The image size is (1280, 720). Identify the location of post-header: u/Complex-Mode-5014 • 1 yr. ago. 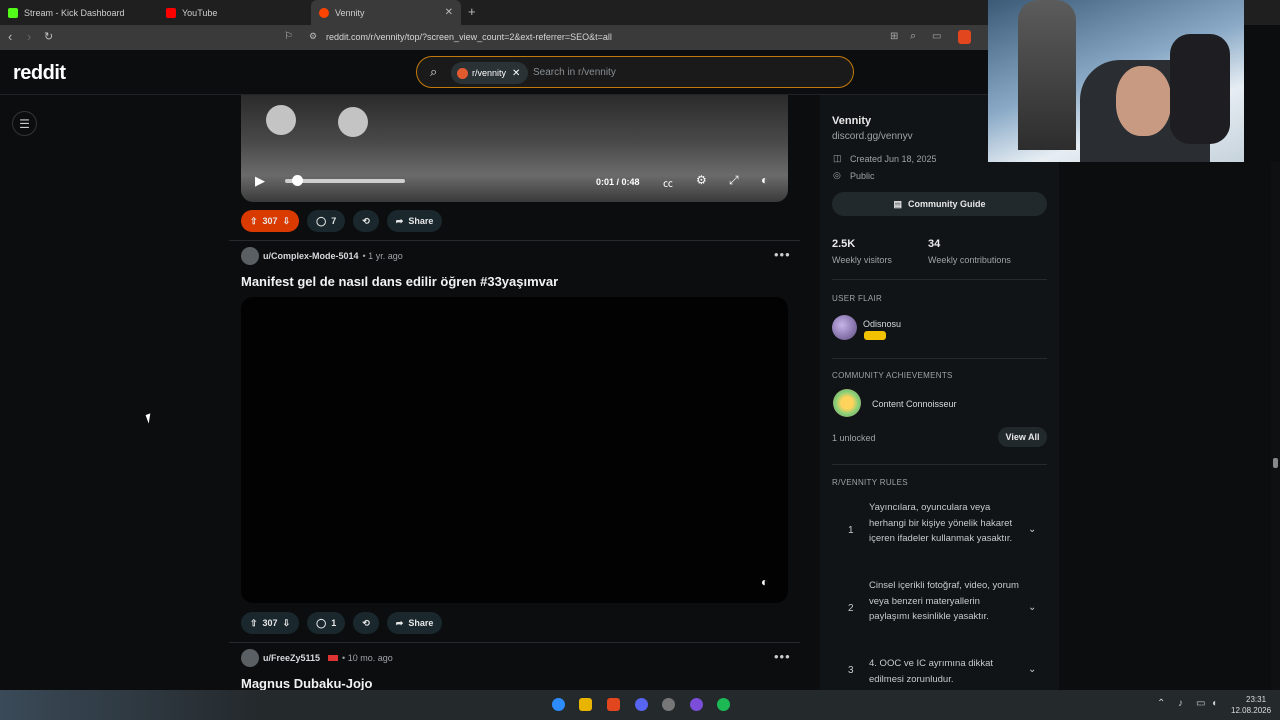
(322, 256).